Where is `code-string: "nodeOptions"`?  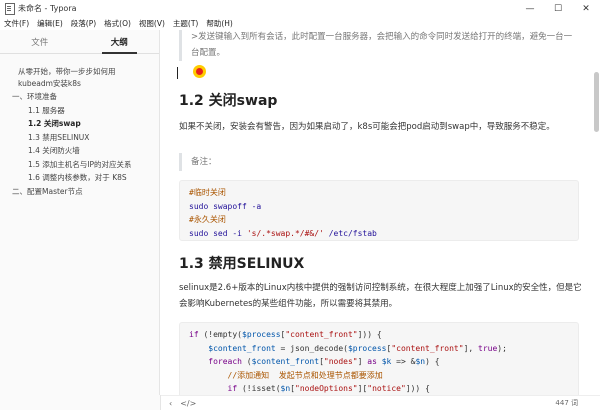
code-string: "nodeOptions" is located at coordinates (326, 388).